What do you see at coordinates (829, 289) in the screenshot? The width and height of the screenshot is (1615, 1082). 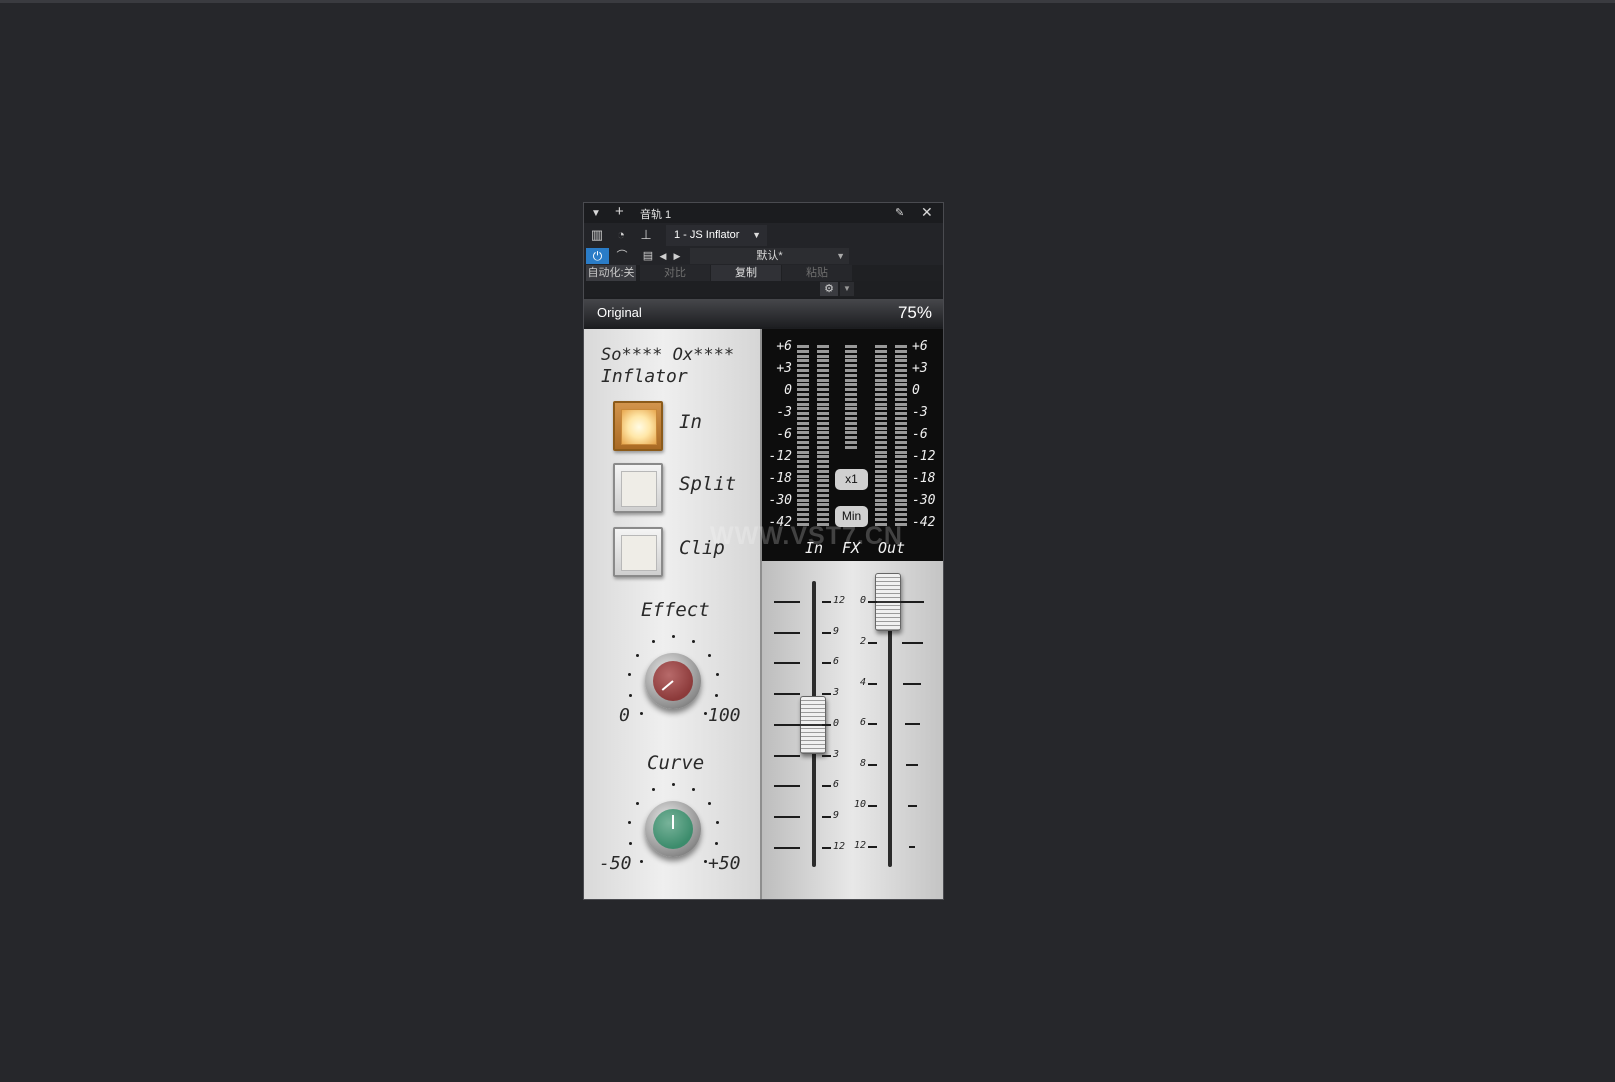 I see `gear-icon: ⚙` at bounding box center [829, 289].